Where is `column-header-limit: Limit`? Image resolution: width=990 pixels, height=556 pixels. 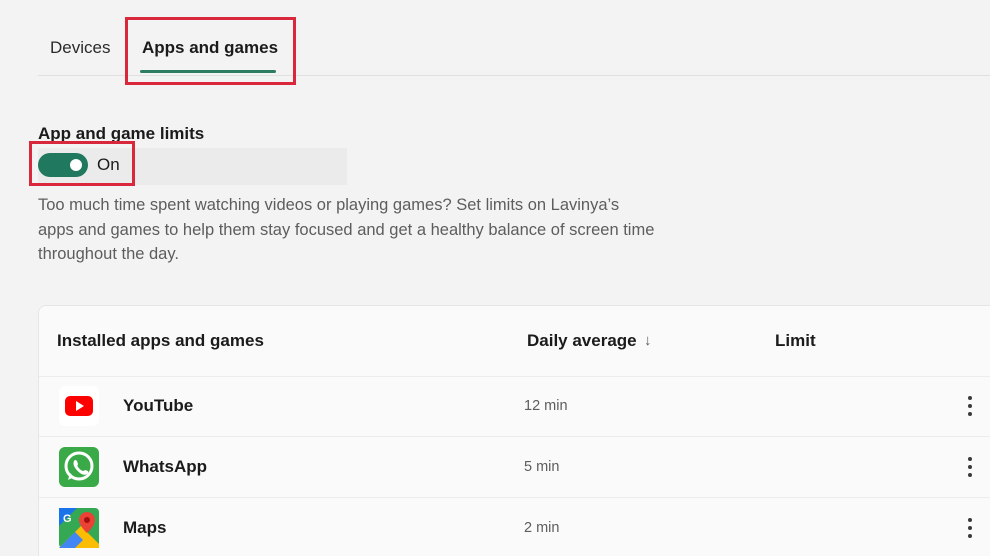
column-header-limit: Limit is located at coordinates (795, 340).